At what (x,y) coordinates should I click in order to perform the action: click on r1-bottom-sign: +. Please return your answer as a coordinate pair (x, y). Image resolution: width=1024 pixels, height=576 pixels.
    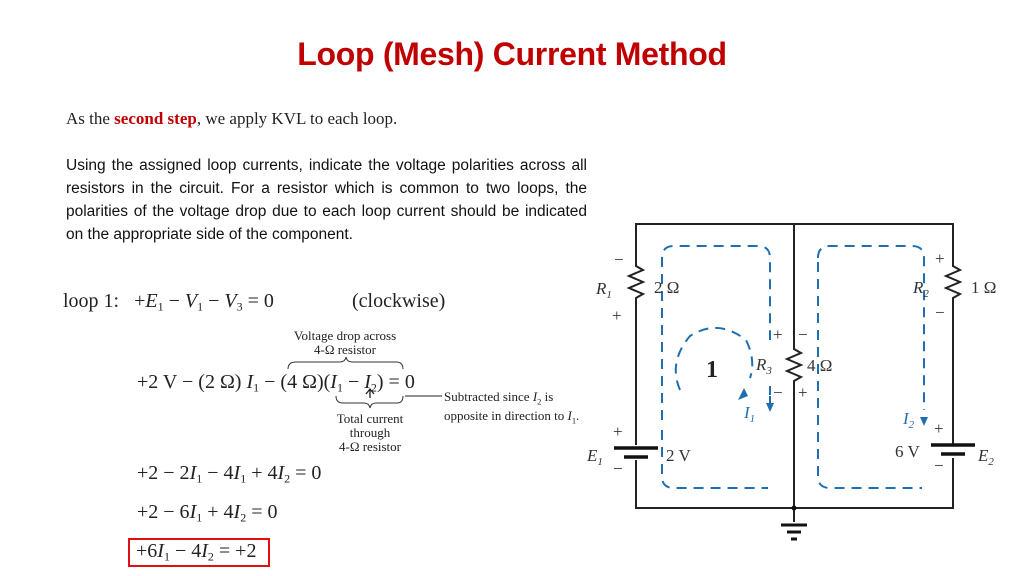
    Looking at the image, I should click on (617, 315).